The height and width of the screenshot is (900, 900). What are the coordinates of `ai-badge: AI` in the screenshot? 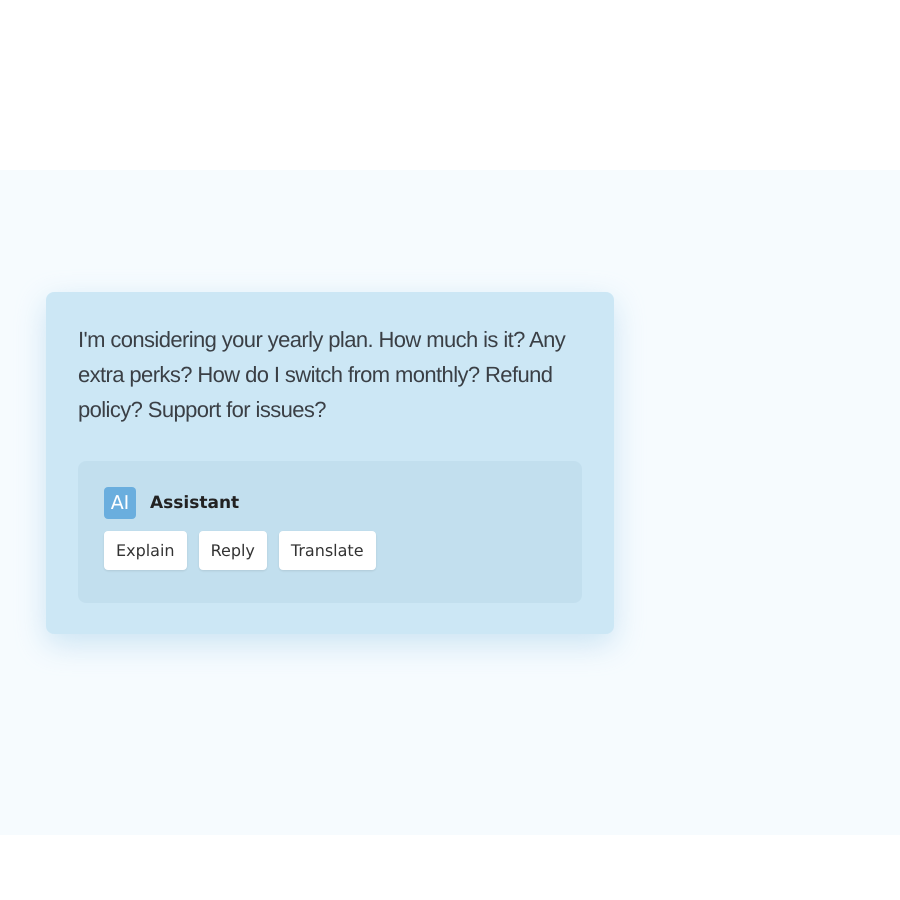 It's located at (120, 503).